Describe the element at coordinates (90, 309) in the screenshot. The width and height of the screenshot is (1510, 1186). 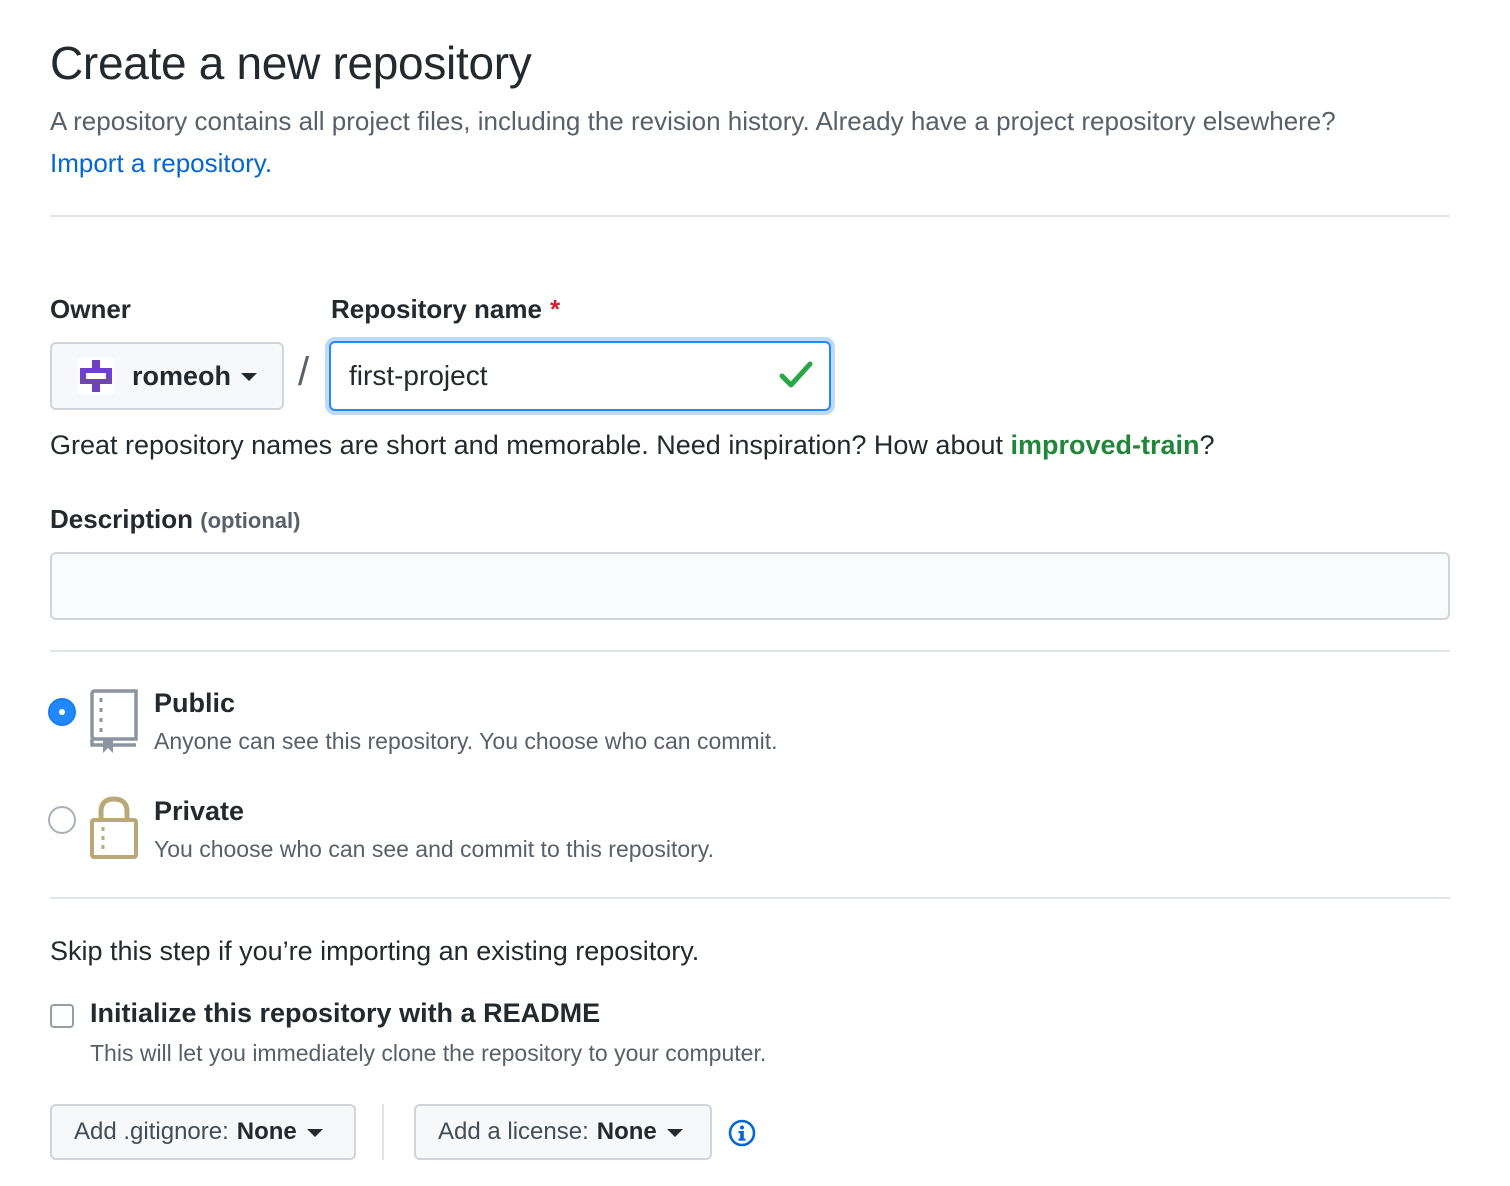
I see `owner-label: Owner` at that location.